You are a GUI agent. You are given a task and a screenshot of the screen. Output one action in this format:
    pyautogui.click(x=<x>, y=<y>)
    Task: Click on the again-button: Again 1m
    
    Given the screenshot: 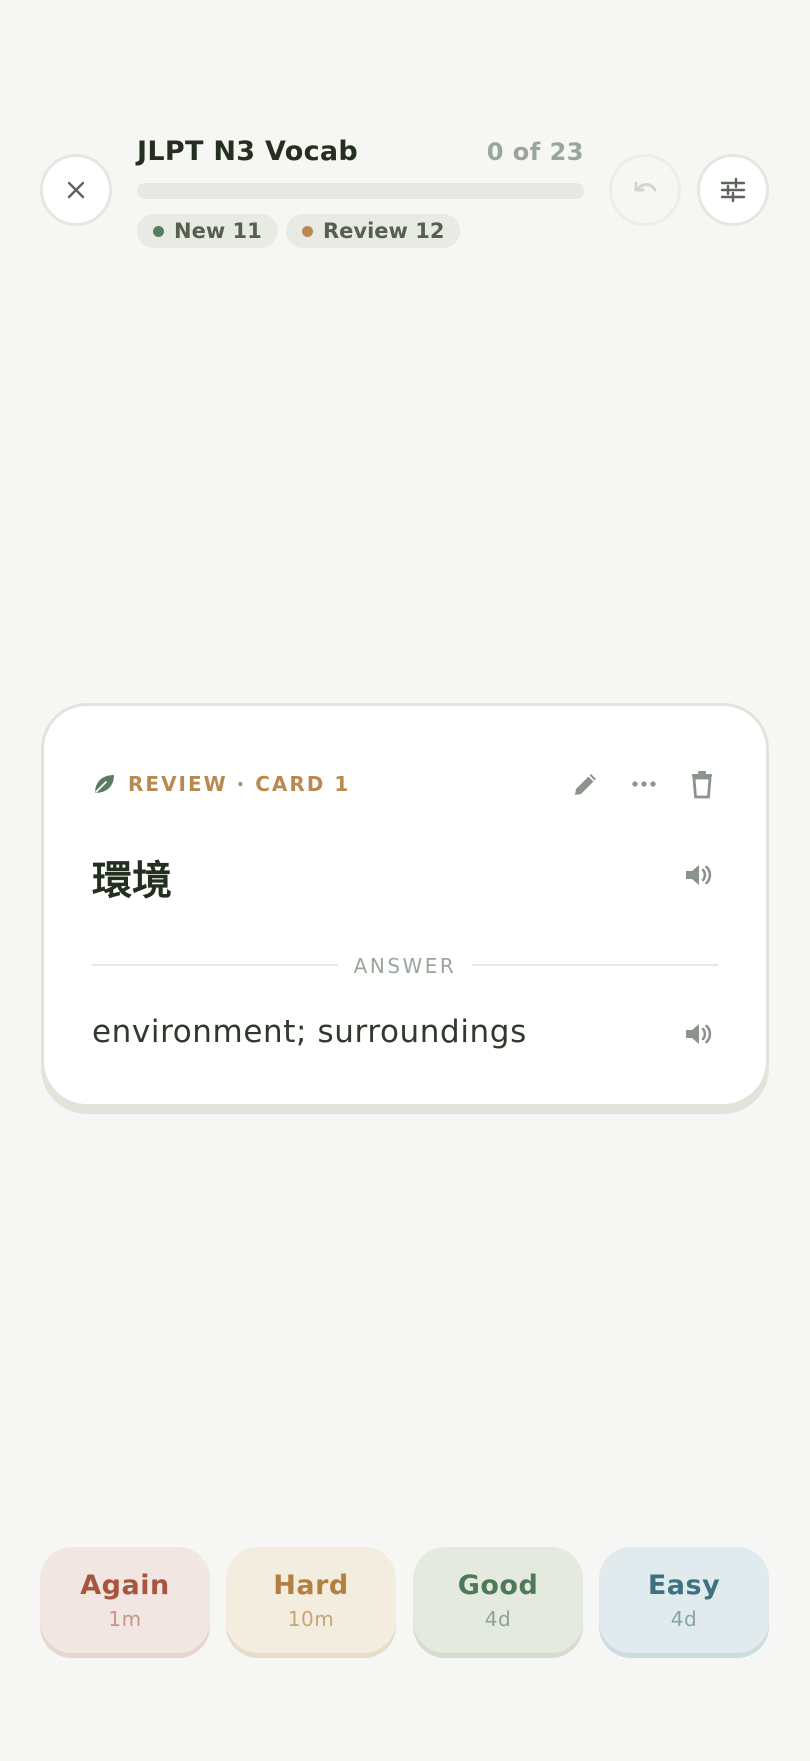 What is the action you would take?
    pyautogui.click(x=125, y=1600)
    